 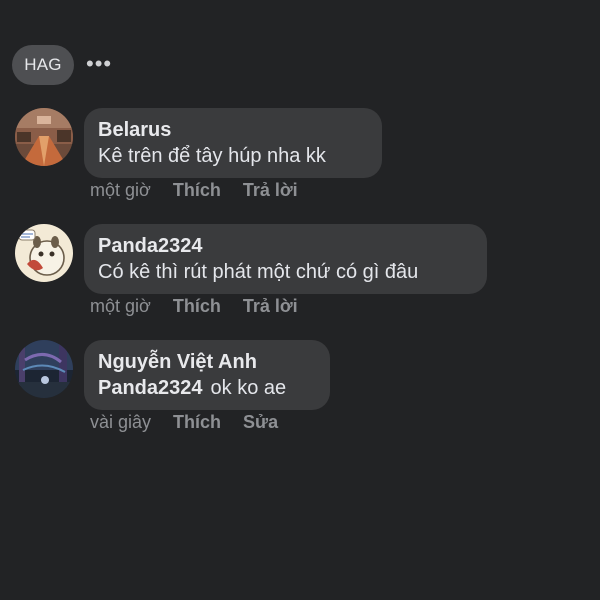 I want to click on hag-chip: HAG, so click(x=43, y=65).